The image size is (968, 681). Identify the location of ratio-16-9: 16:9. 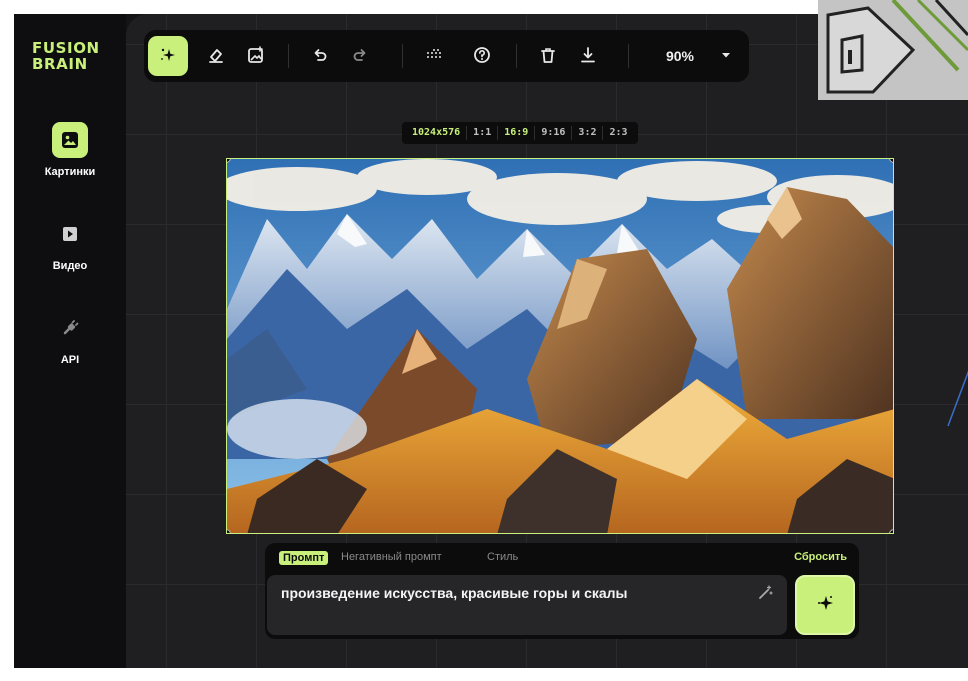
(516, 133).